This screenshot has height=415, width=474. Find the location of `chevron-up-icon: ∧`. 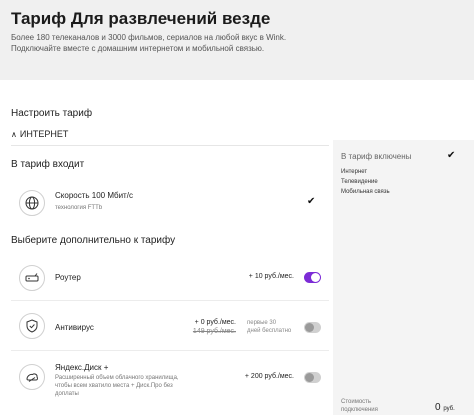

chevron-up-icon: ∧ is located at coordinates (14, 134).